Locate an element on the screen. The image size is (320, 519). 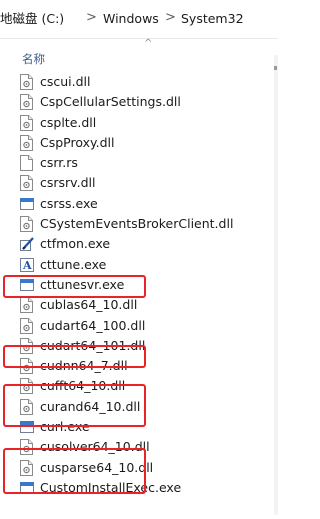
collapse-chevron-icon: ^ is located at coordinates (148, 44).